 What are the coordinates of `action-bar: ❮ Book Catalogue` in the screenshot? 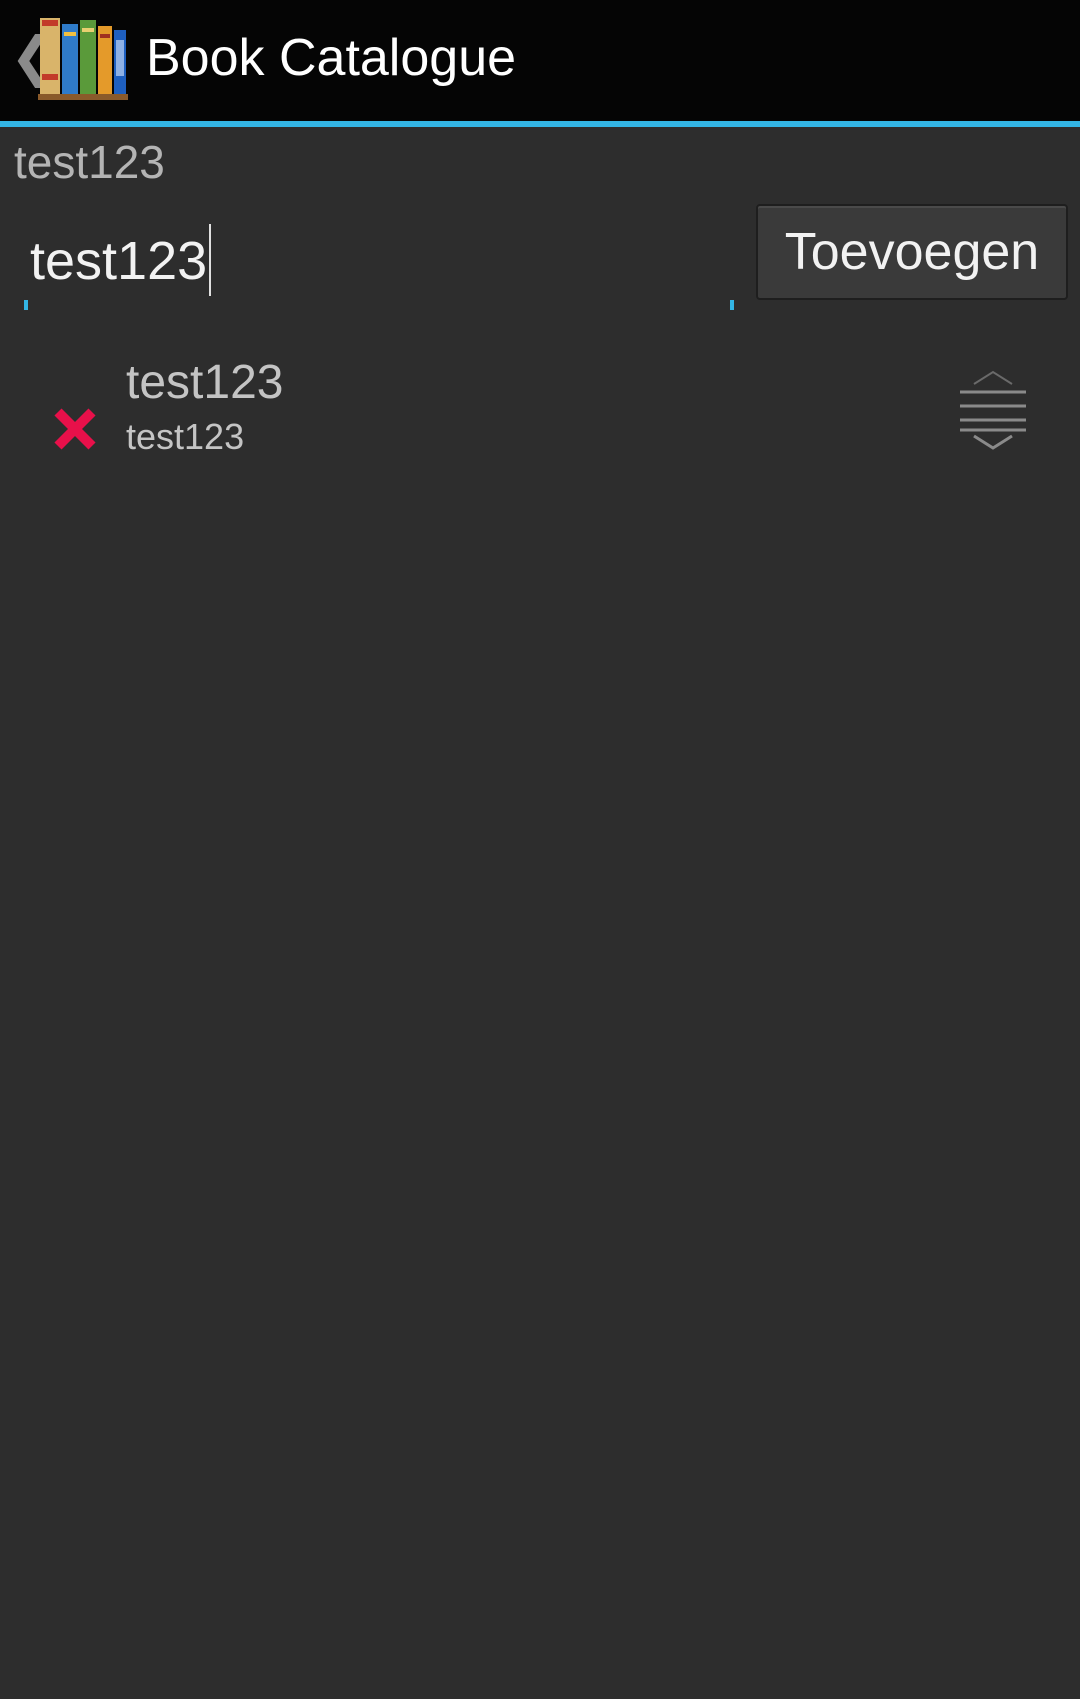 It's located at (540, 60).